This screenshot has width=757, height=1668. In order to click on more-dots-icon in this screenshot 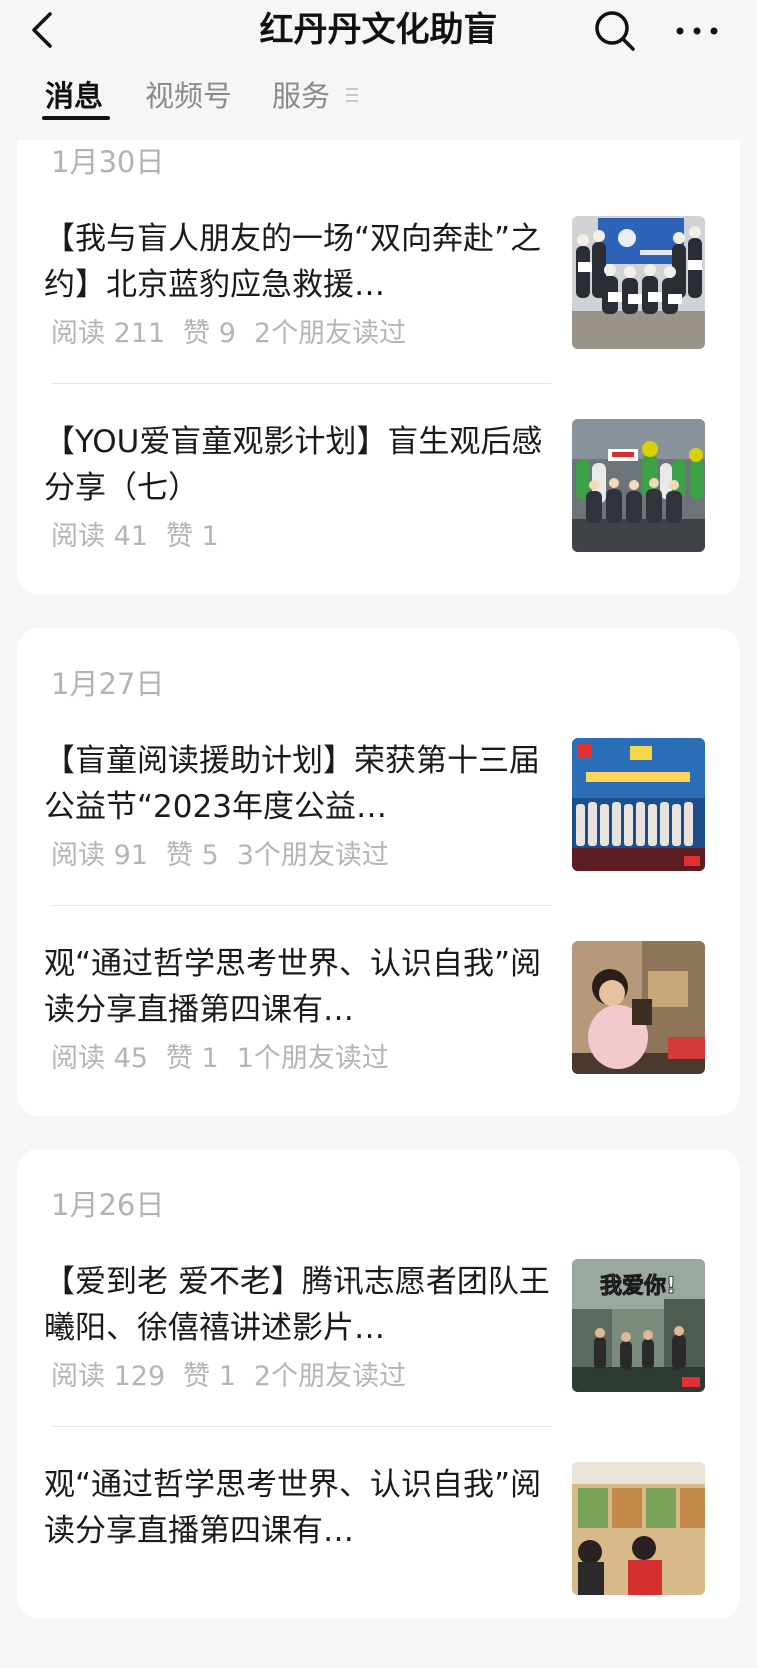, I will do `click(697, 31)`.